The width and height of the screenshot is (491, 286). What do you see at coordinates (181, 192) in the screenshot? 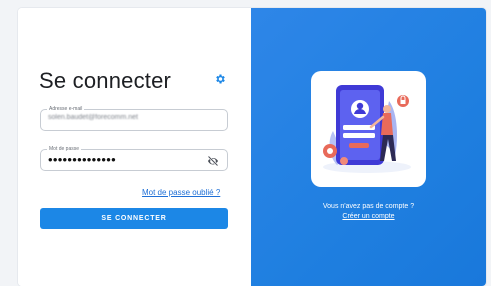
I see `forgot-password-link: Mot de passe oublié ?` at bounding box center [181, 192].